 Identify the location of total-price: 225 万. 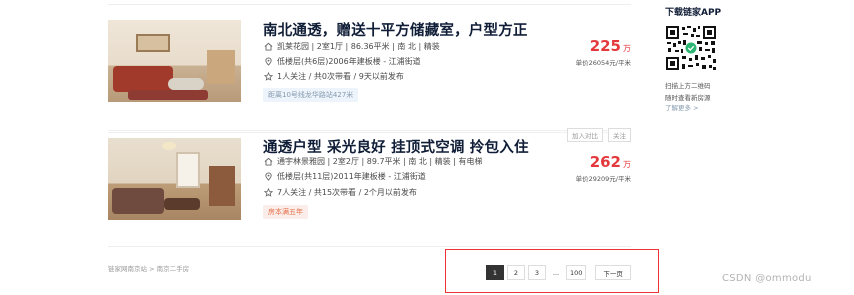
(610, 45).